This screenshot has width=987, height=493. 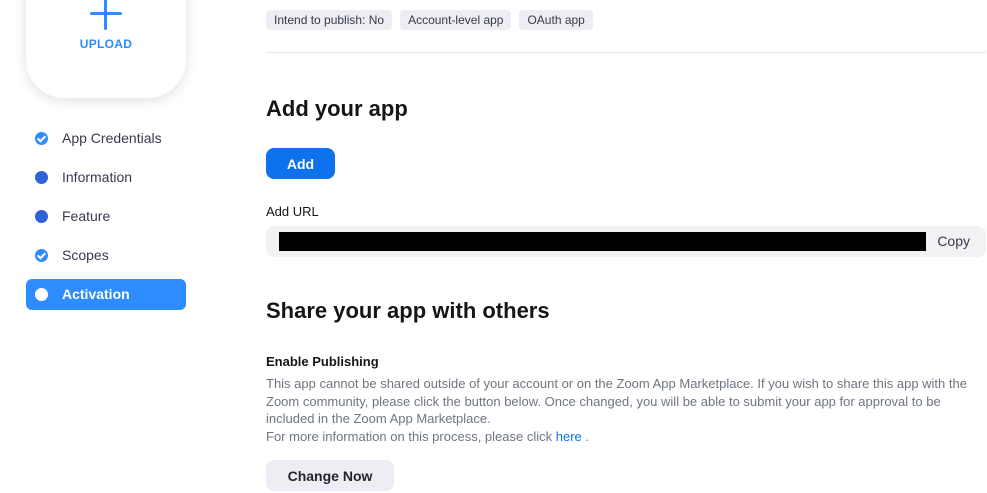 What do you see at coordinates (587, 436) in the screenshot?
I see `more-info-suffix: .` at bounding box center [587, 436].